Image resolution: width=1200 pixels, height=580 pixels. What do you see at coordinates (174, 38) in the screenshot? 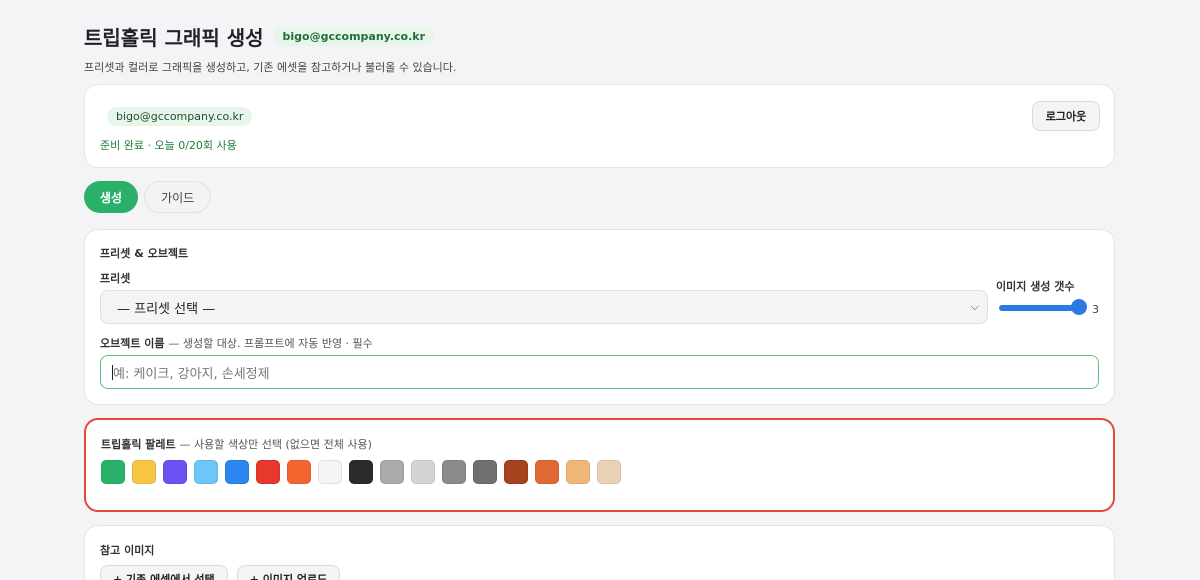
I see `page-title: 트립홀릭 그래픽 생성` at bounding box center [174, 38].